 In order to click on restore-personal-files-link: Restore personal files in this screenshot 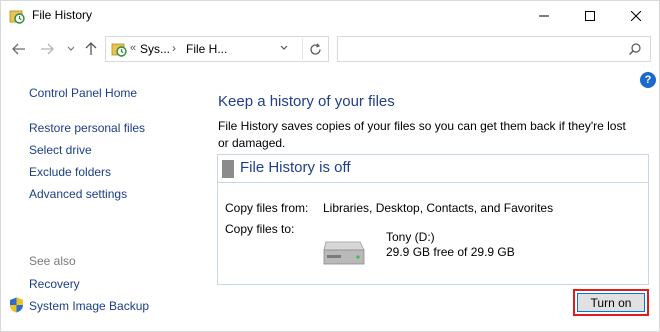, I will do `click(87, 128)`.